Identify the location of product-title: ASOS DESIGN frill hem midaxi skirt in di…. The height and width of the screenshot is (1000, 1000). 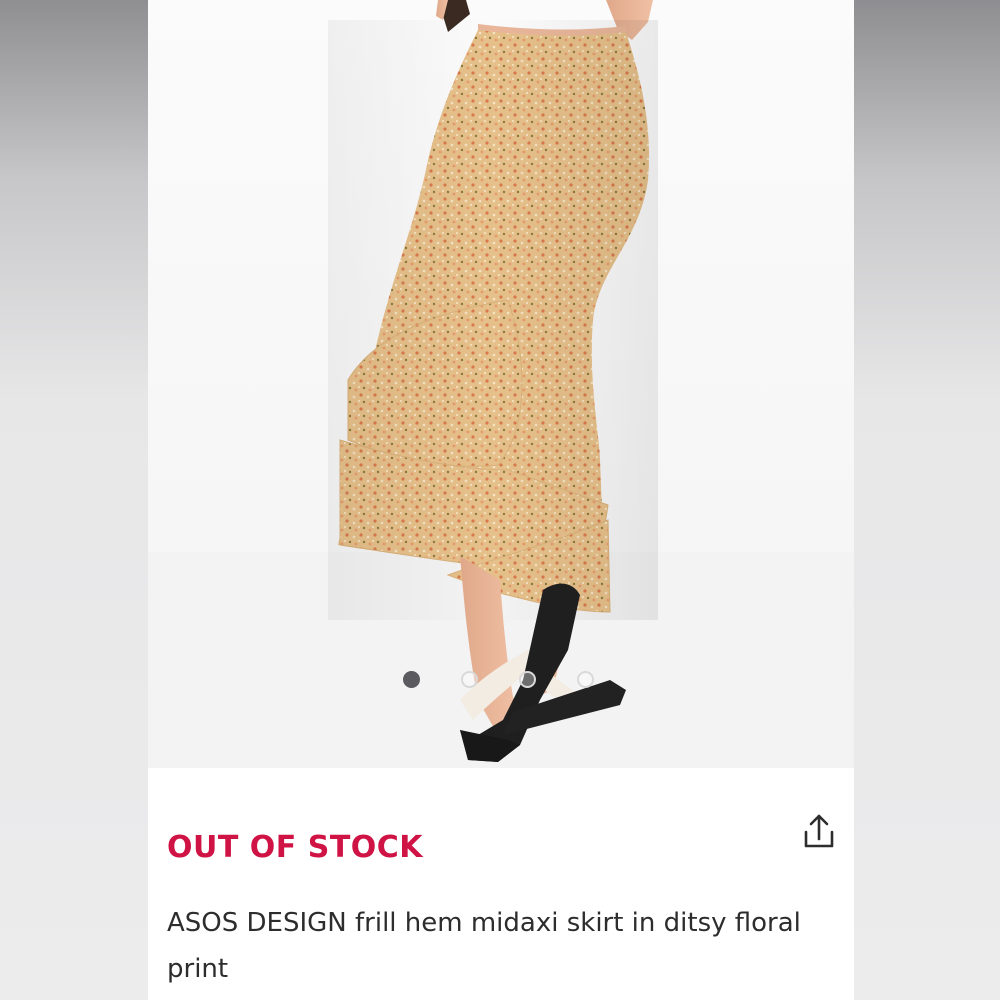
(484, 946).